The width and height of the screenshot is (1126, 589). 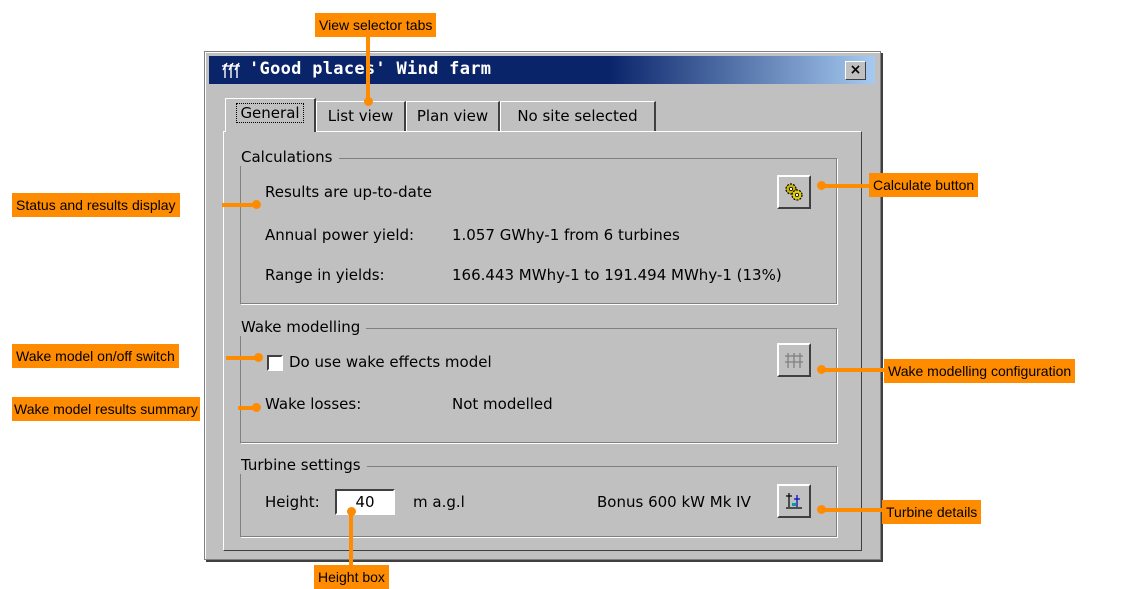 I want to click on callout-wake-switch: Wake model on/off switch, so click(x=95, y=356).